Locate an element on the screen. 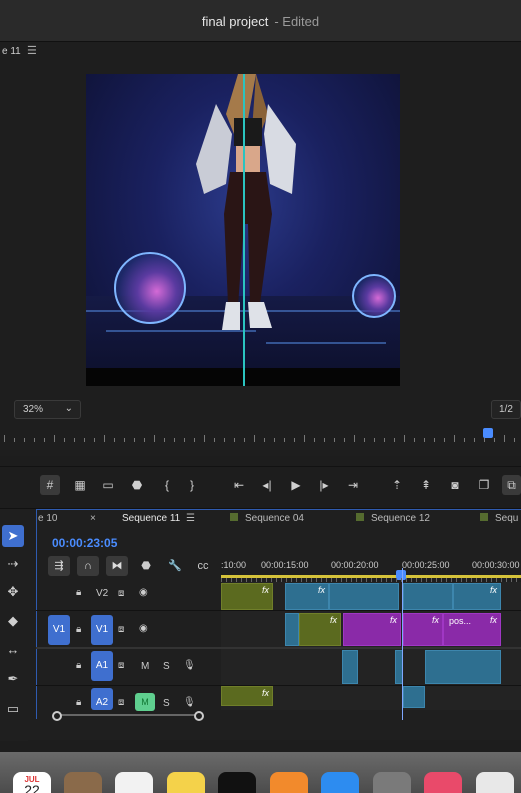 The height and width of the screenshot is (793, 521). mute-button: M is located at coordinates (145, 666).